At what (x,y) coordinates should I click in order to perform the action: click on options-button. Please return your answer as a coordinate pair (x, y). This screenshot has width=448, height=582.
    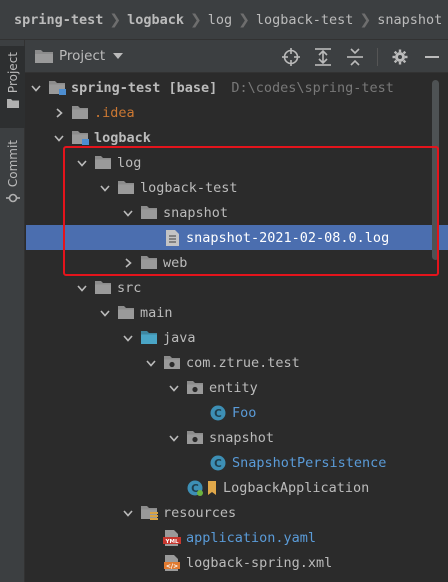
    Looking at the image, I should click on (400, 56).